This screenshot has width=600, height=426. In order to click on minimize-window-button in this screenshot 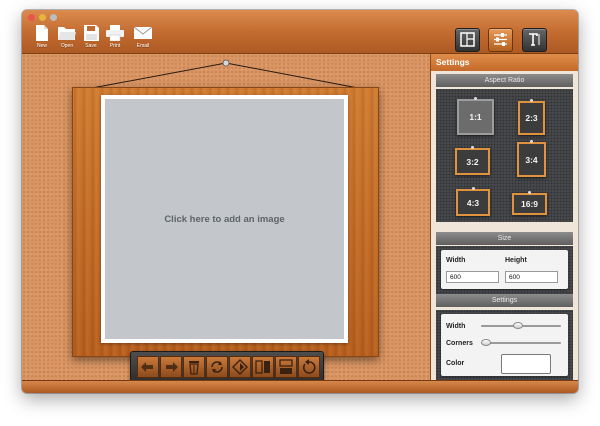, I will do `click(42, 17)`.